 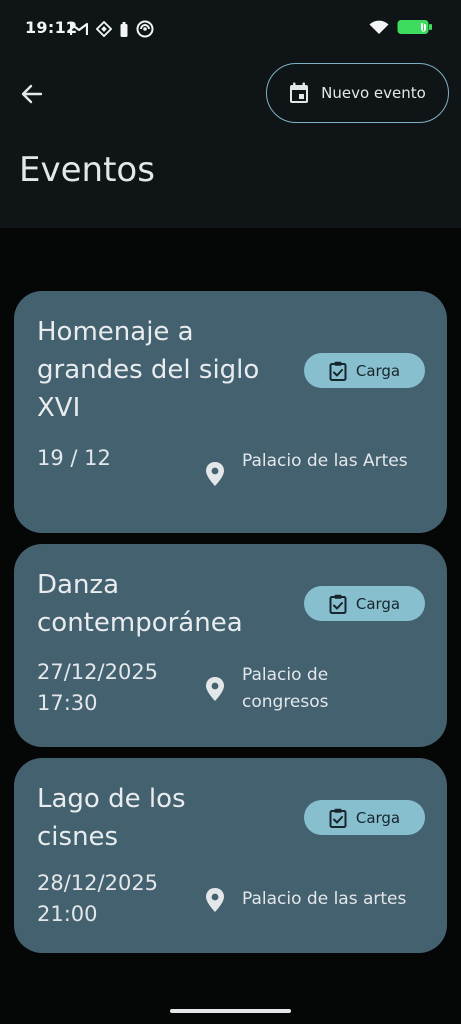 What do you see at coordinates (140, 604) in the screenshot?
I see `event-title: Danza contemporánea` at bounding box center [140, 604].